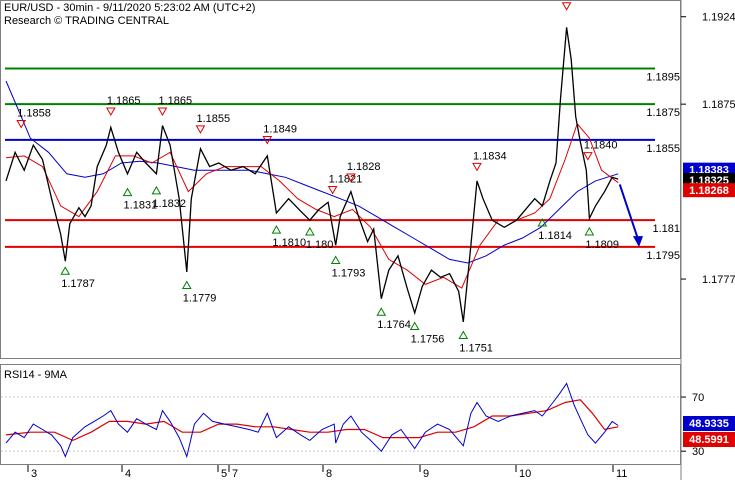  I want to click on price-tick-label-1: 1.1875, so click(718, 105).